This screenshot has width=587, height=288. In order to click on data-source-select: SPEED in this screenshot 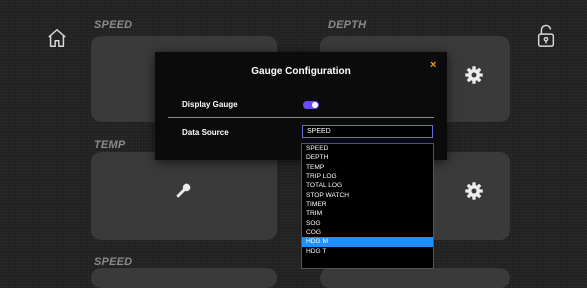, I will do `click(367, 131)`.